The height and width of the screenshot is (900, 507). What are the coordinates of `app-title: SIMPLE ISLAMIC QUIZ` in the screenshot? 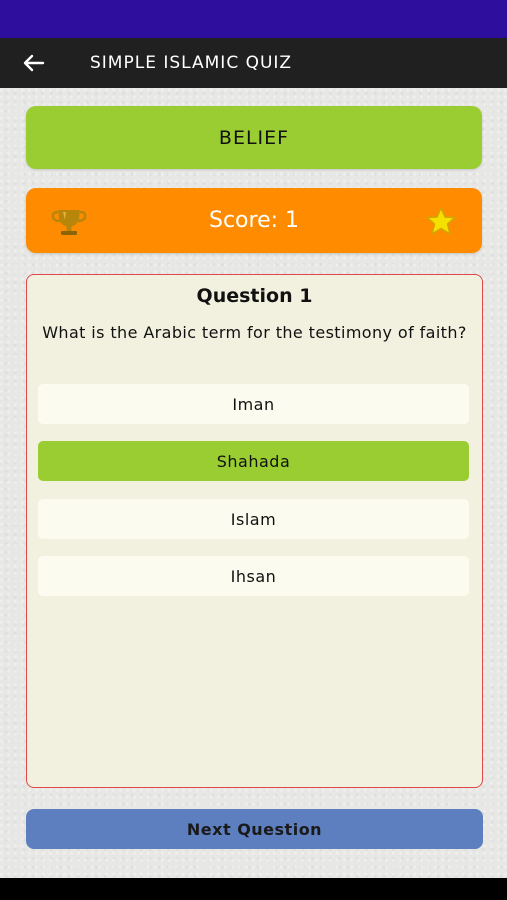 It's located at (191, 63).